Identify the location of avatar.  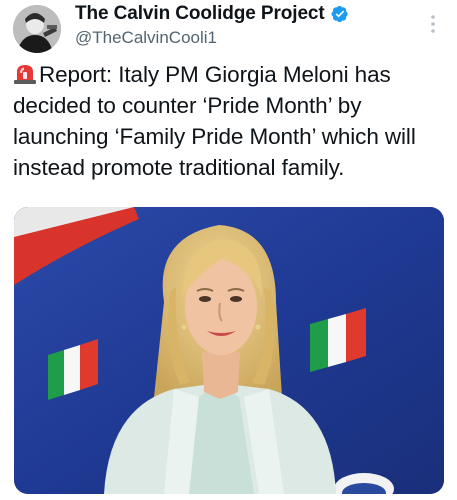
(37, 29).